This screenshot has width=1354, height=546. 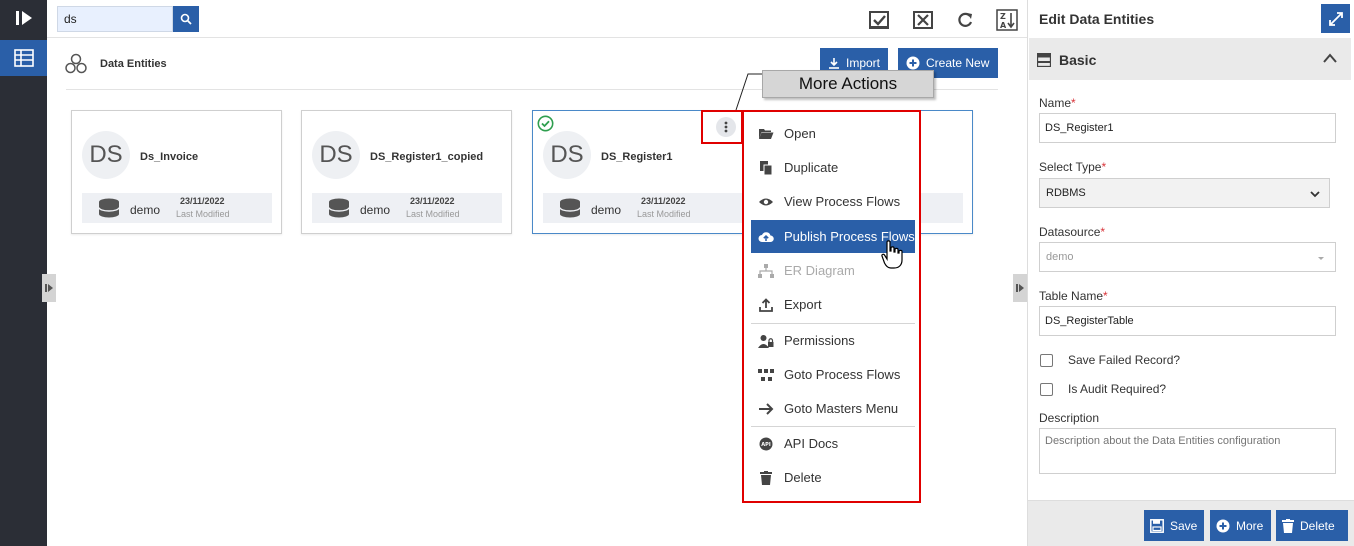 What do you see at coordinates (537, 19) in the screenshot?
I see `top-toolbar: ZA` at bounding box center [537, 19].